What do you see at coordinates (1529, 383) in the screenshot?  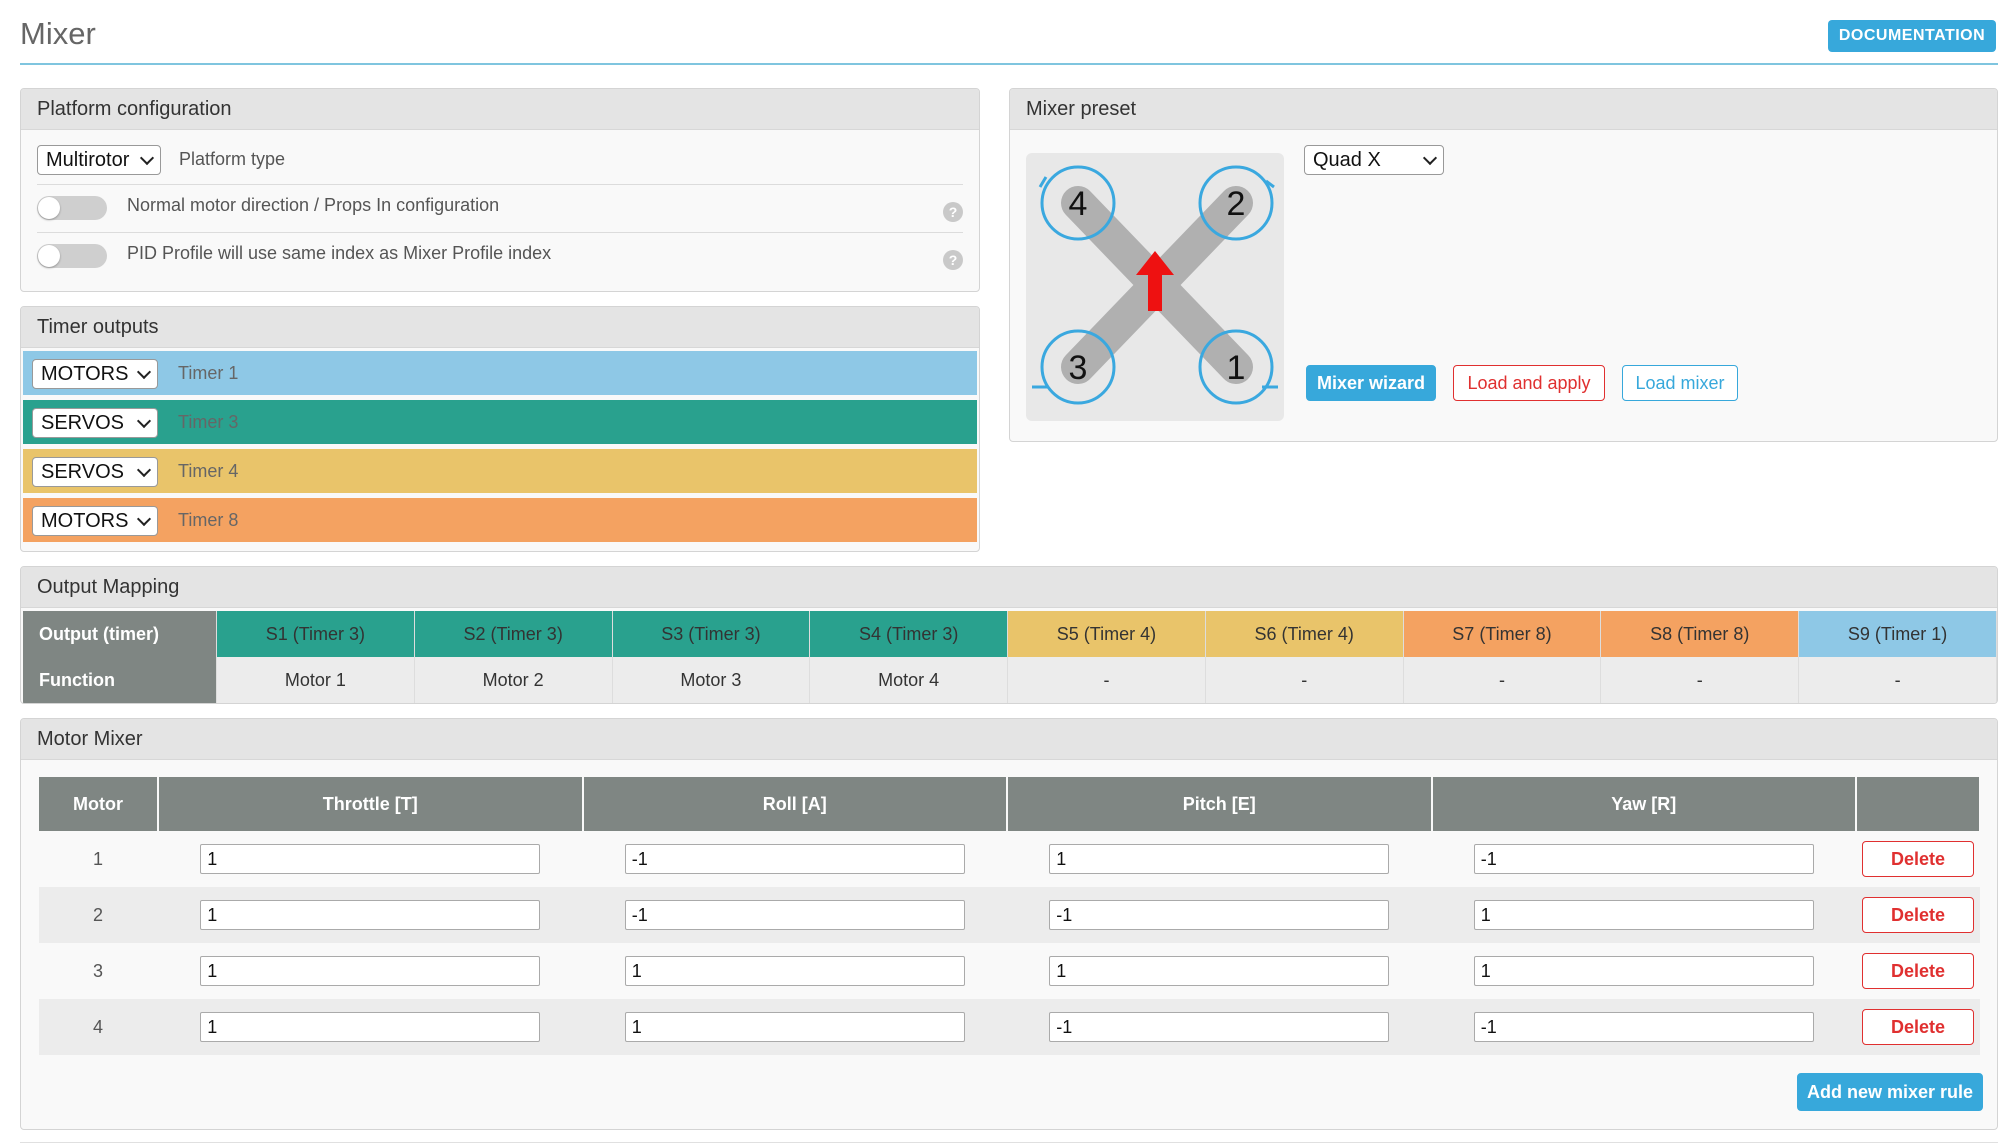 I see `load-and-apply-button: Load and apply` at bounding box center [1529, 383].